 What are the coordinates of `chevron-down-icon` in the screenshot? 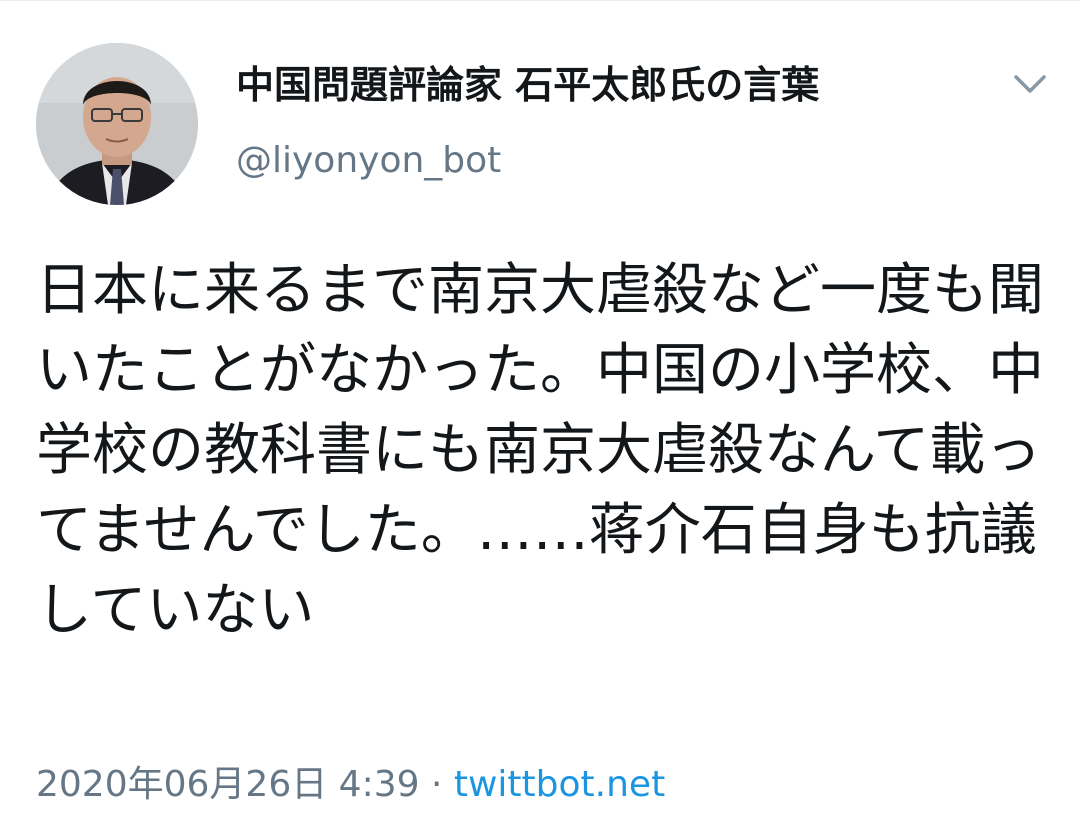 It's located at (1030, 85).